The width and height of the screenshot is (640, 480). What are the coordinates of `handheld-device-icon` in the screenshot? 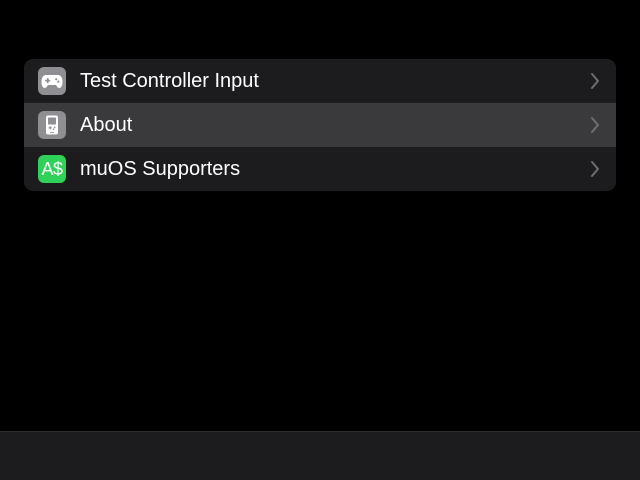 It's located at (52, 125).